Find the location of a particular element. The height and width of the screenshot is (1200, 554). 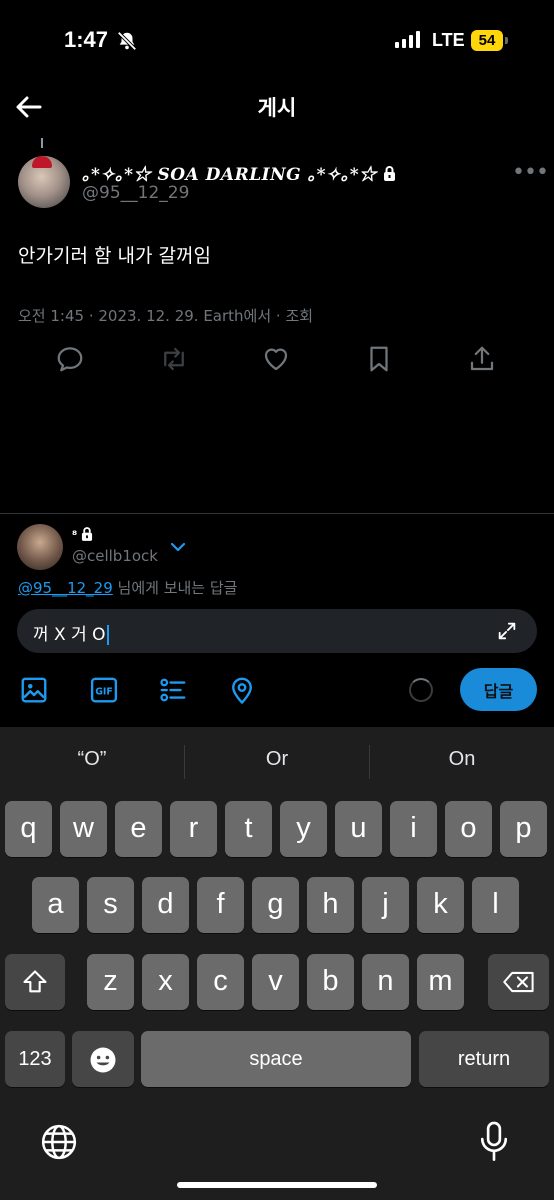

post-text: 안가기러 함 내가 갈꺼임 is located at coordinates (114, 256).